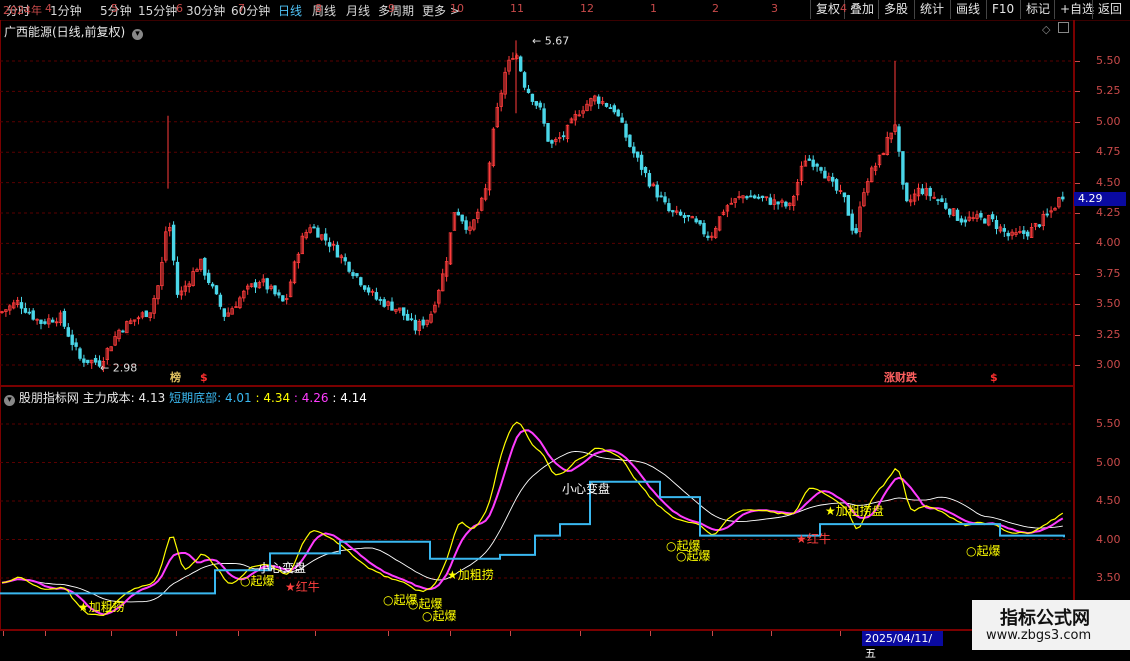 This screenshot has height=661, width=1130. What do you see at coordinates (250, 10) in the screenshot?
I see `tab-timeframe-60min: 60分钟` at bounding box center [250, 10].